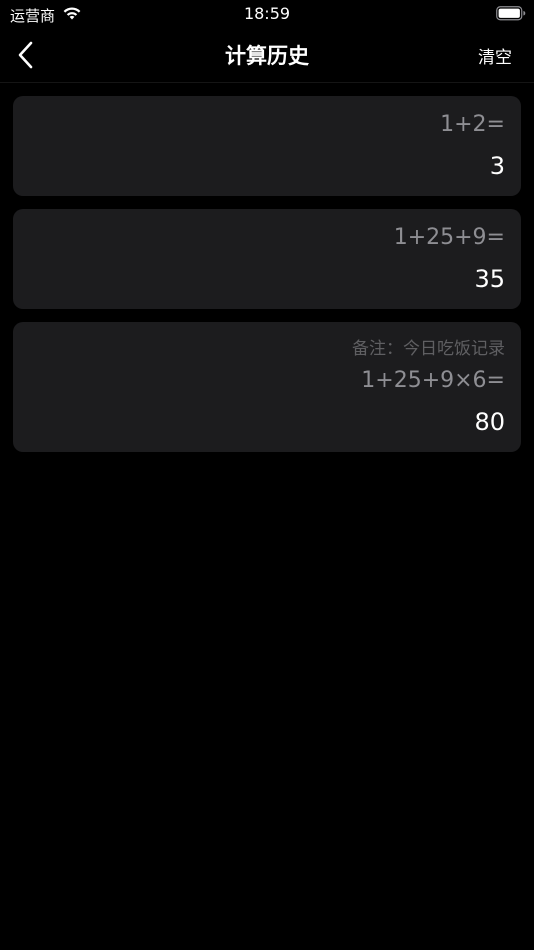  Describe the element at coordinates (489, 279) in the screenshot. I see `history-result: 35` at that location.